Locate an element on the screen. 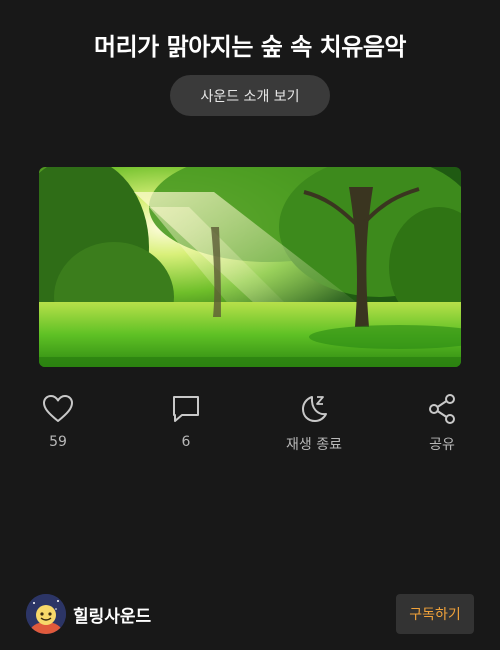 The height and width of the screenshot is (650, 500). like-button: 59 is located at coordinates (58, 421).